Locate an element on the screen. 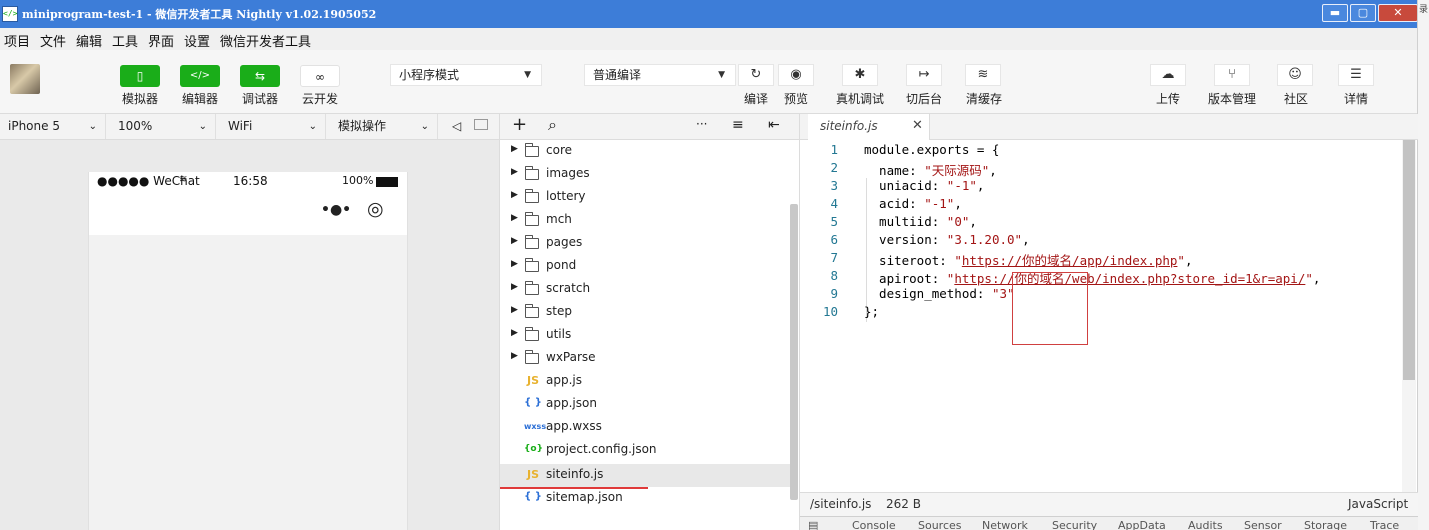 Image resolution: width=1429 pixels, height=530 pixels. caret-down-icon: ▼ is located at coordinates (527, 75).